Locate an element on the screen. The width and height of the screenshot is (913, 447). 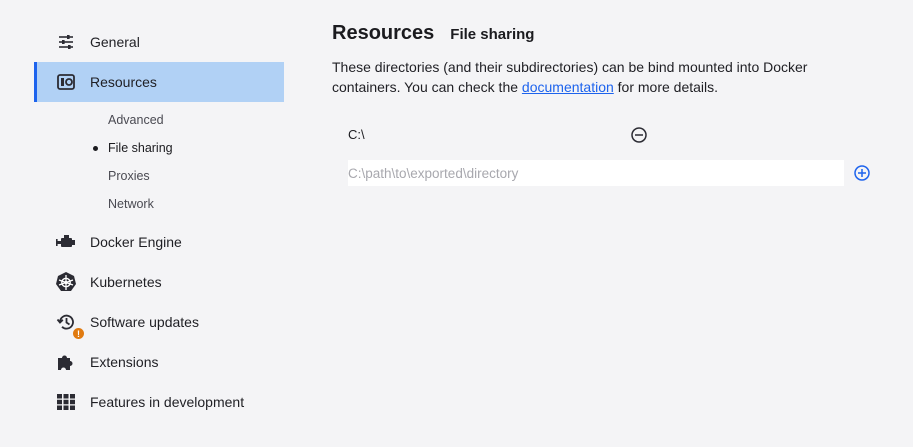
sidebar-item-label: General is located at coordinates (115, 42).